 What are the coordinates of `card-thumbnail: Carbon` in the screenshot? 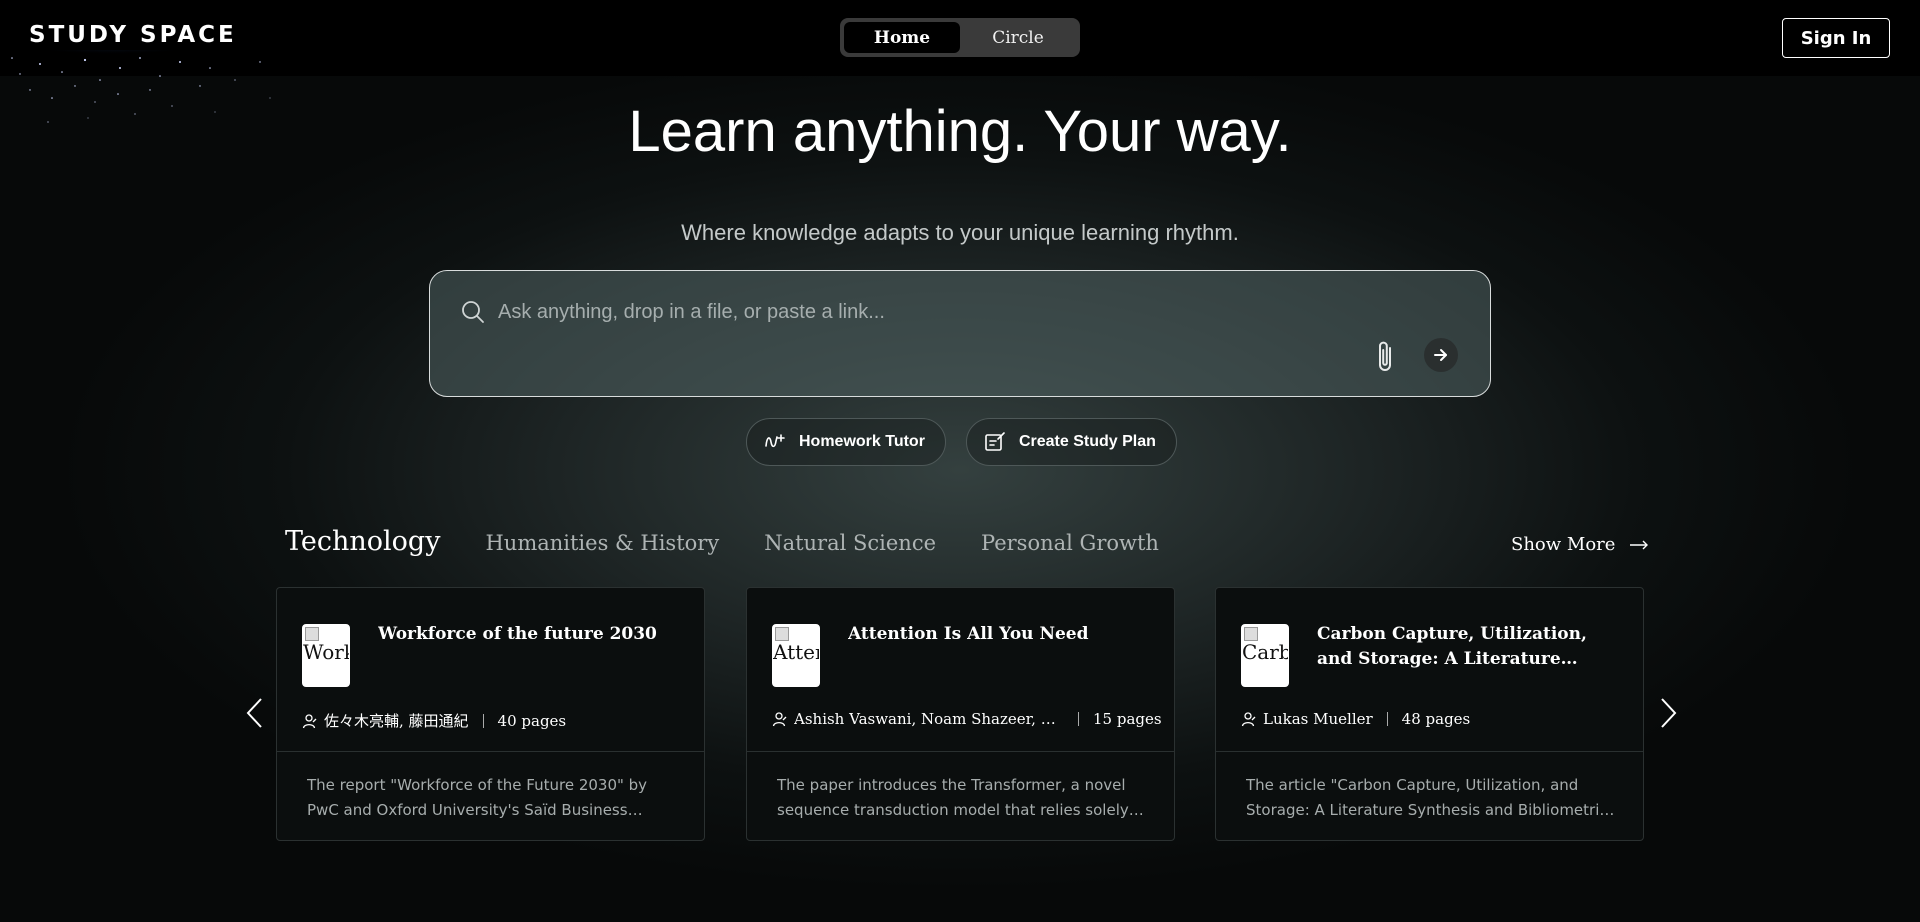 It's located at (1265, 655).